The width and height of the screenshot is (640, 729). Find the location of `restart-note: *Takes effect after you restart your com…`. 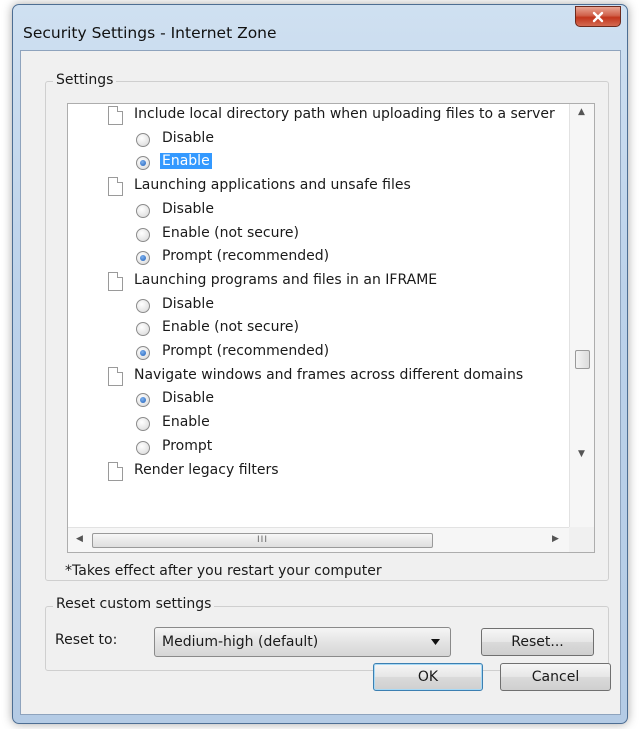

restart-note: *Takes effect after you restart your com… is located at coordinates (223, 571).